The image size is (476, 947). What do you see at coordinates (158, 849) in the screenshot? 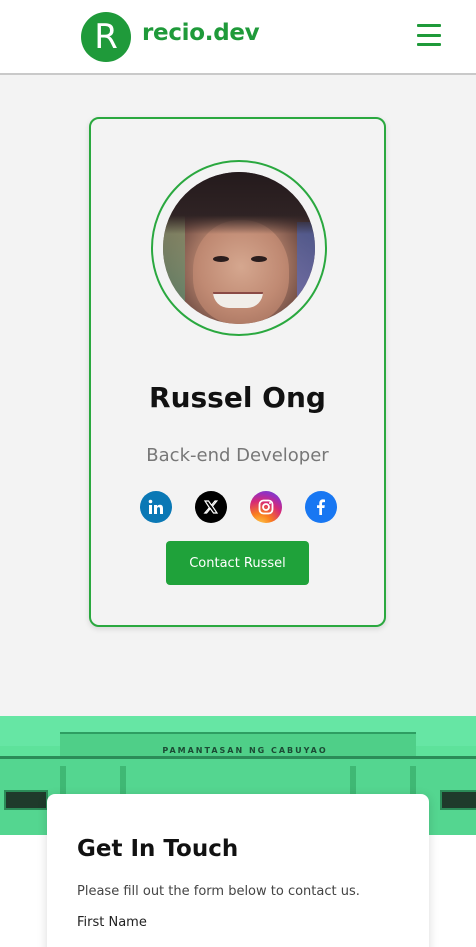
I see `form-title: Get In Touch` at bounding box center [158, 849].